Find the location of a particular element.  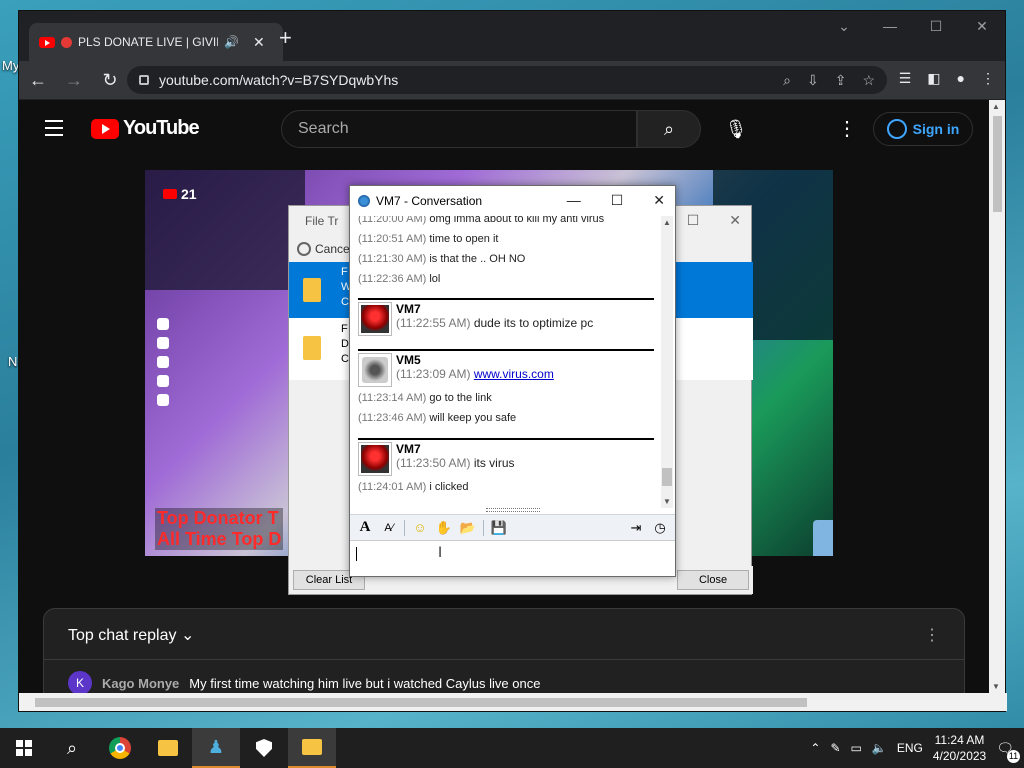

cancel-transfer-button: Cancel is located at coordinates (324, 249).